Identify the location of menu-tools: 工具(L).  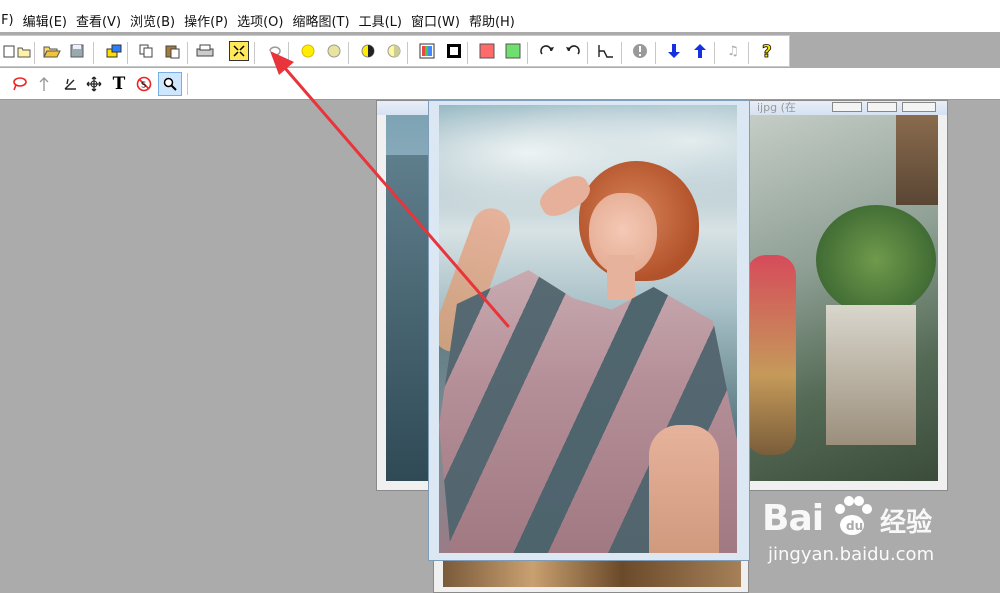
(385, 20).